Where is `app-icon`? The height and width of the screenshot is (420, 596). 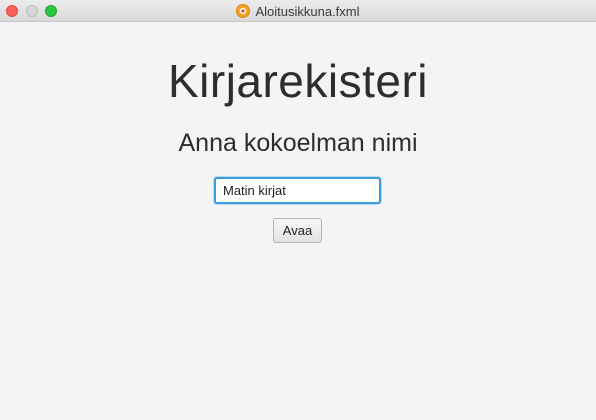
app-icon is located at coordinates (243, 11).